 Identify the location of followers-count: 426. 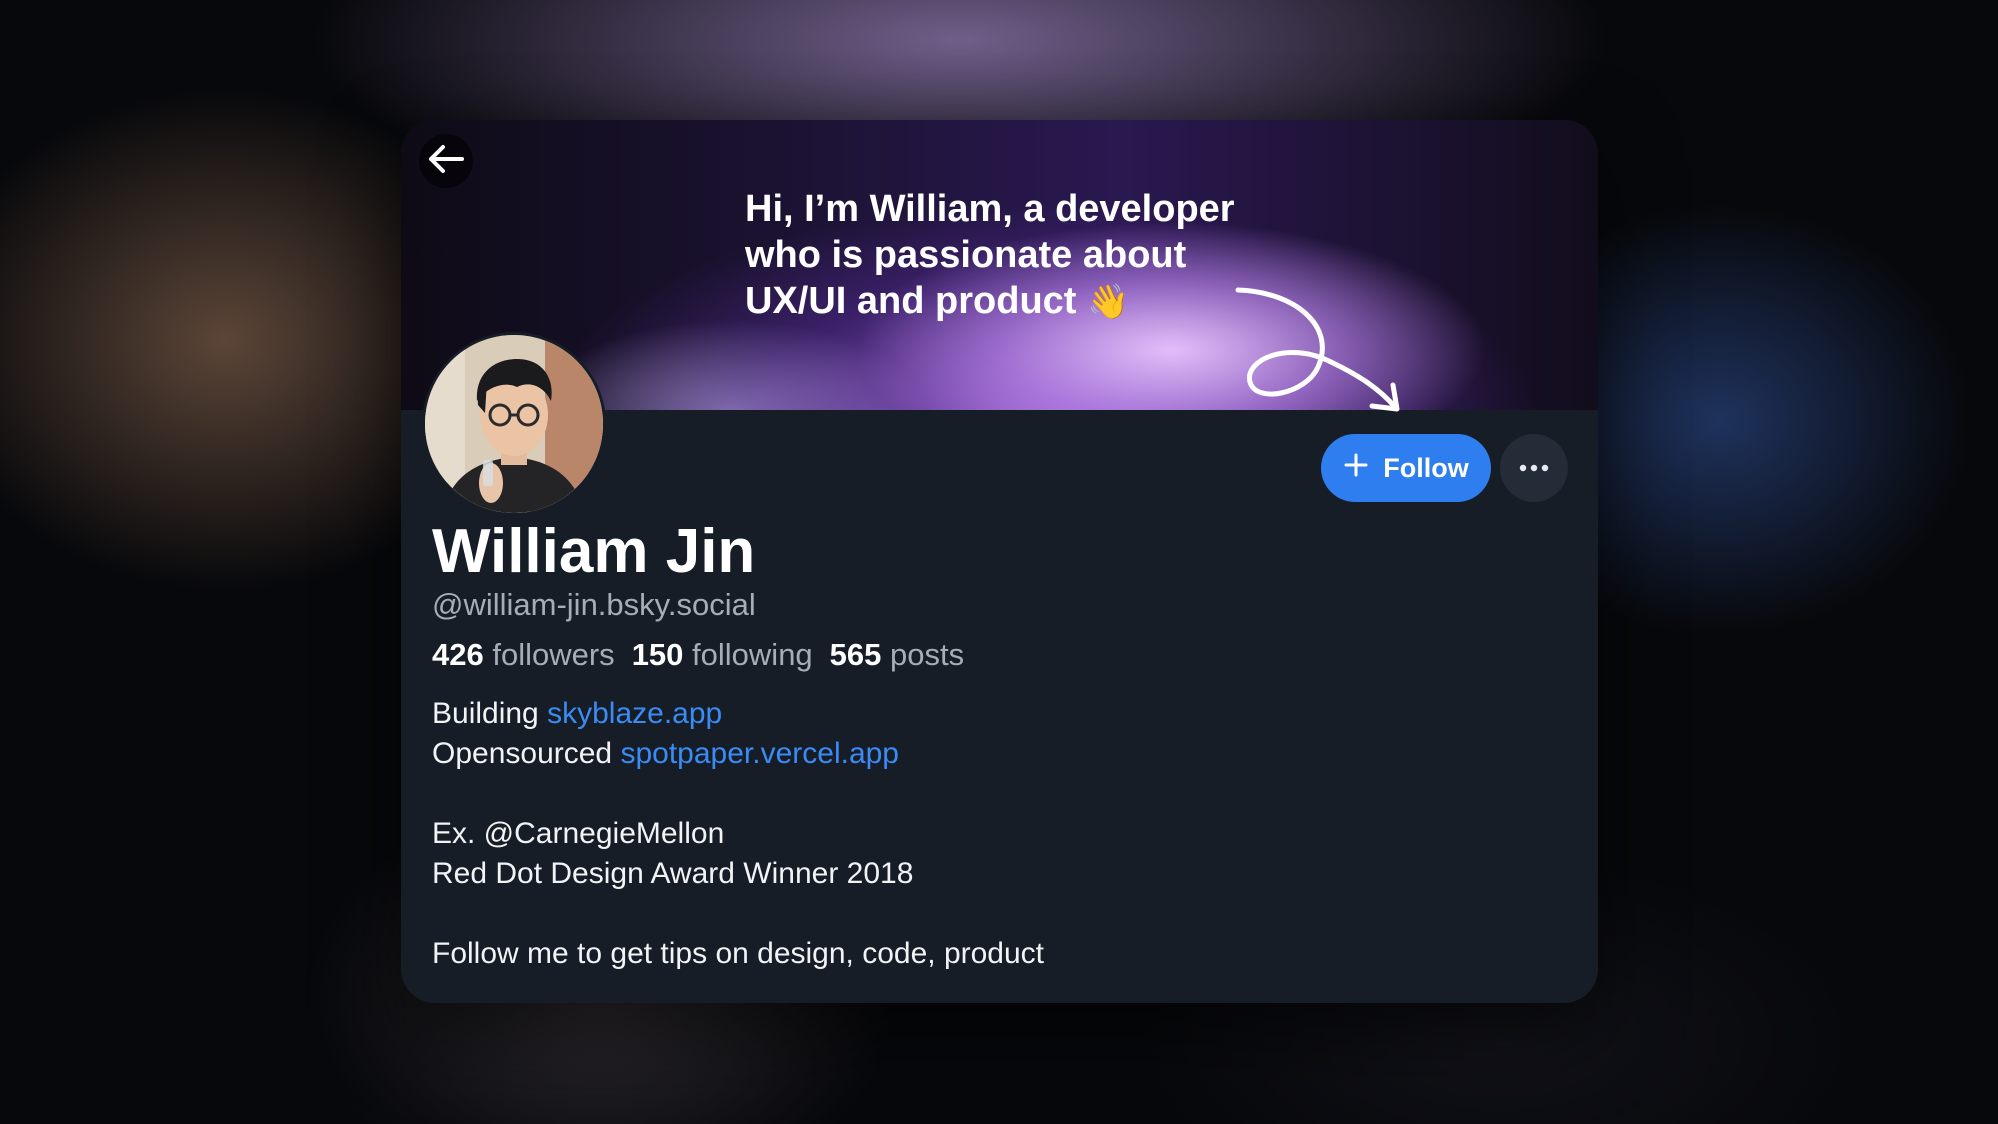
(458, 654).